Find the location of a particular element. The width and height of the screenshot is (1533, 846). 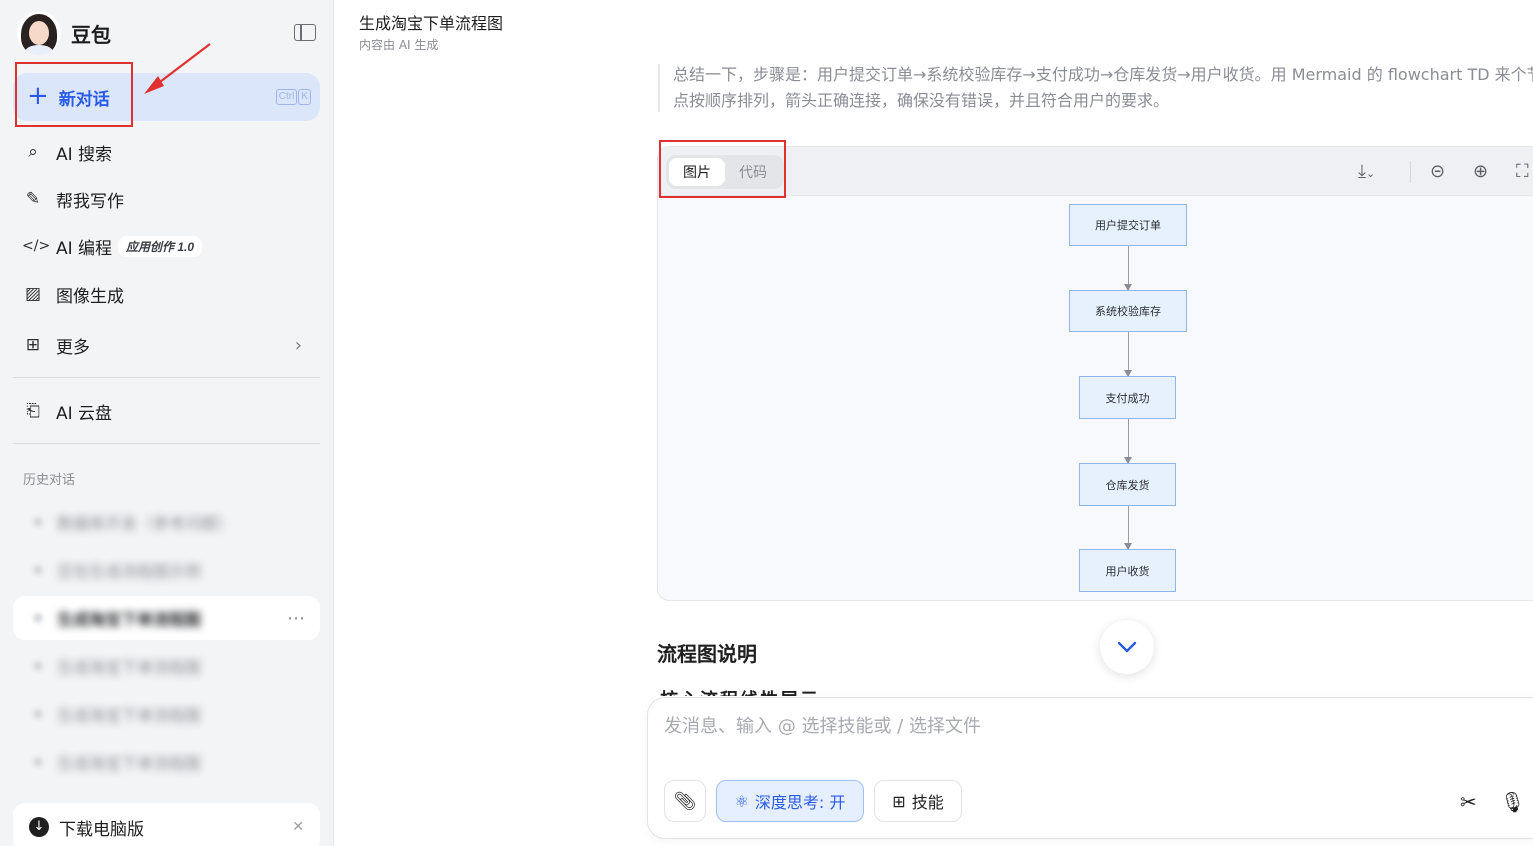

section-heading: 流程图说明 is located at coordinates (707, 654).